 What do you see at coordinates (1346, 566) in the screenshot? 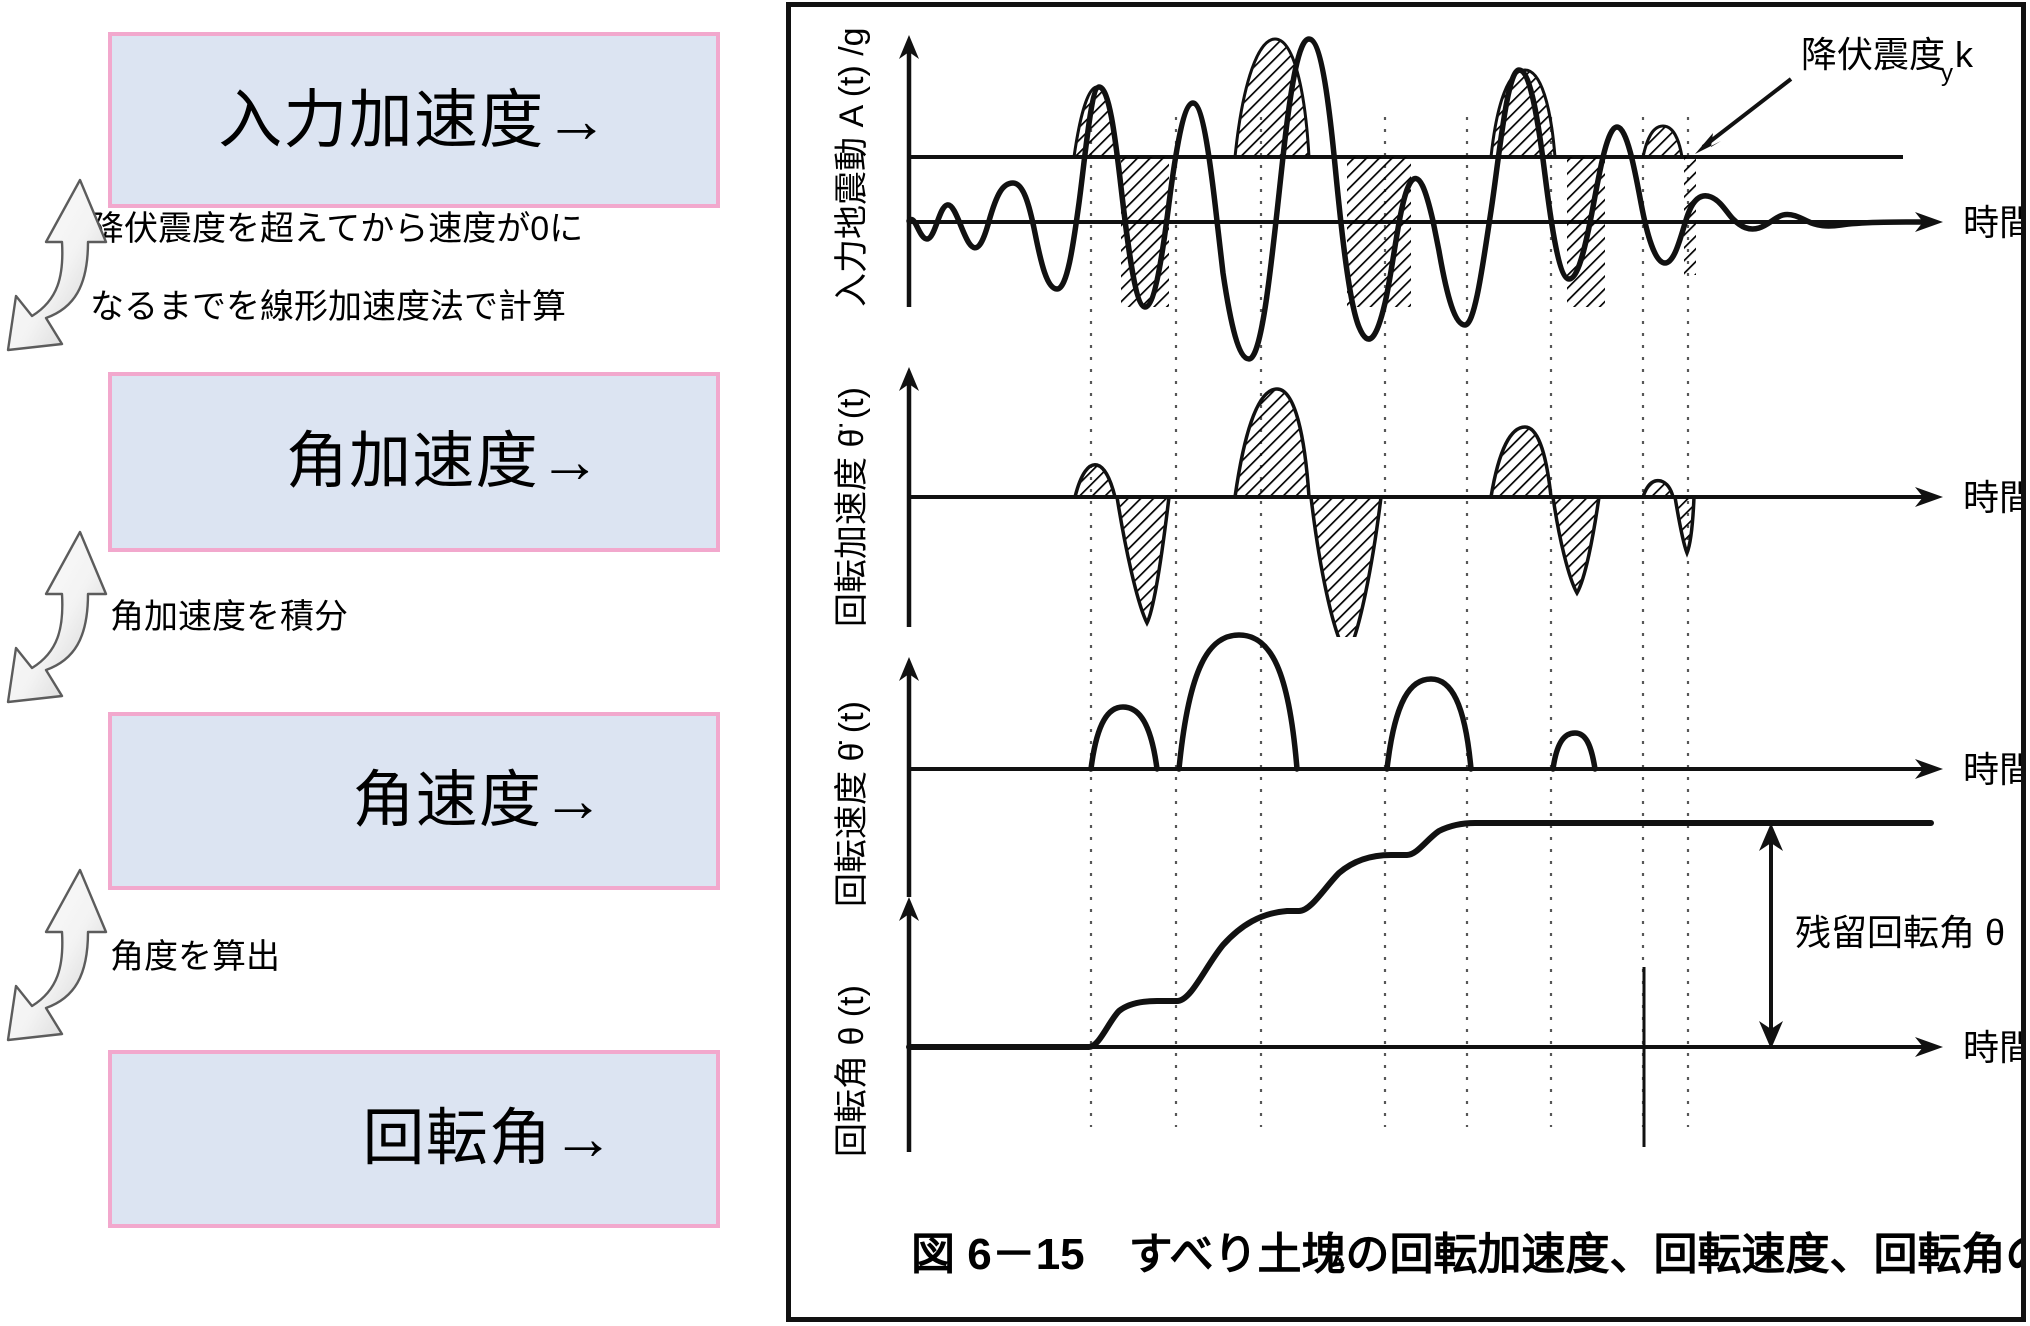
I see `accel-pulse-2-negative` at bounding box center [1346, 566].